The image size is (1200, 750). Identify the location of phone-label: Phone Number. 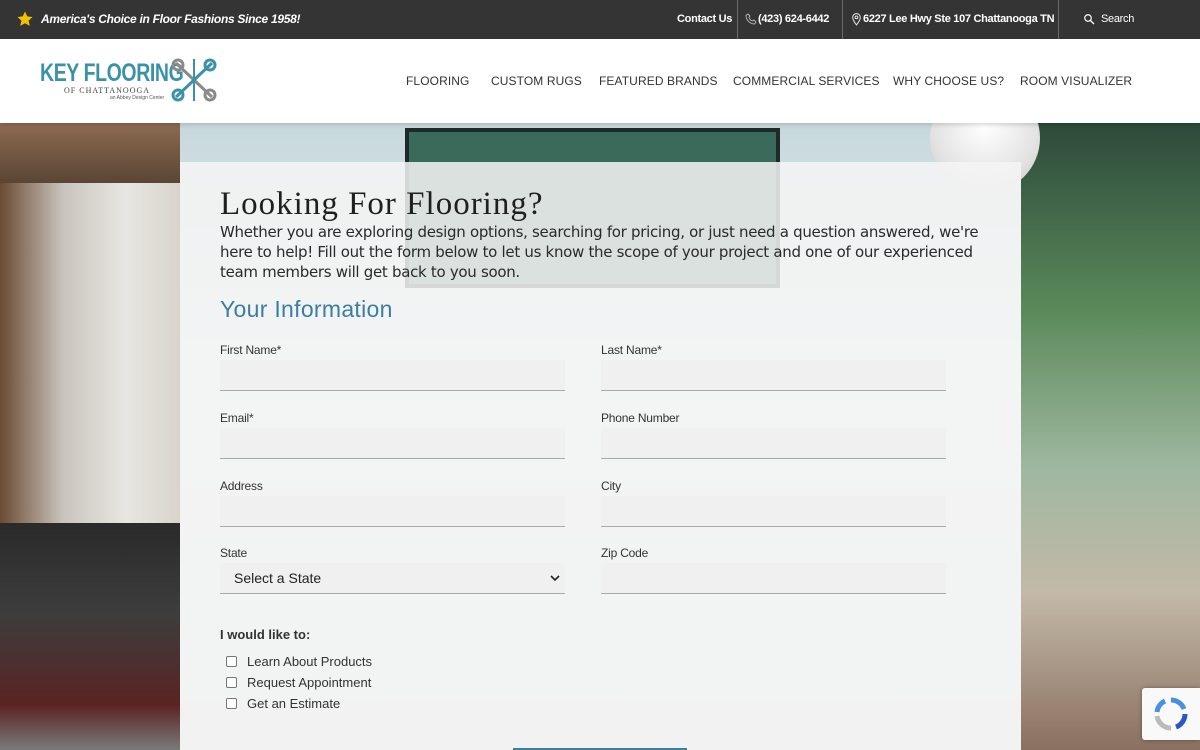
(640, 418).